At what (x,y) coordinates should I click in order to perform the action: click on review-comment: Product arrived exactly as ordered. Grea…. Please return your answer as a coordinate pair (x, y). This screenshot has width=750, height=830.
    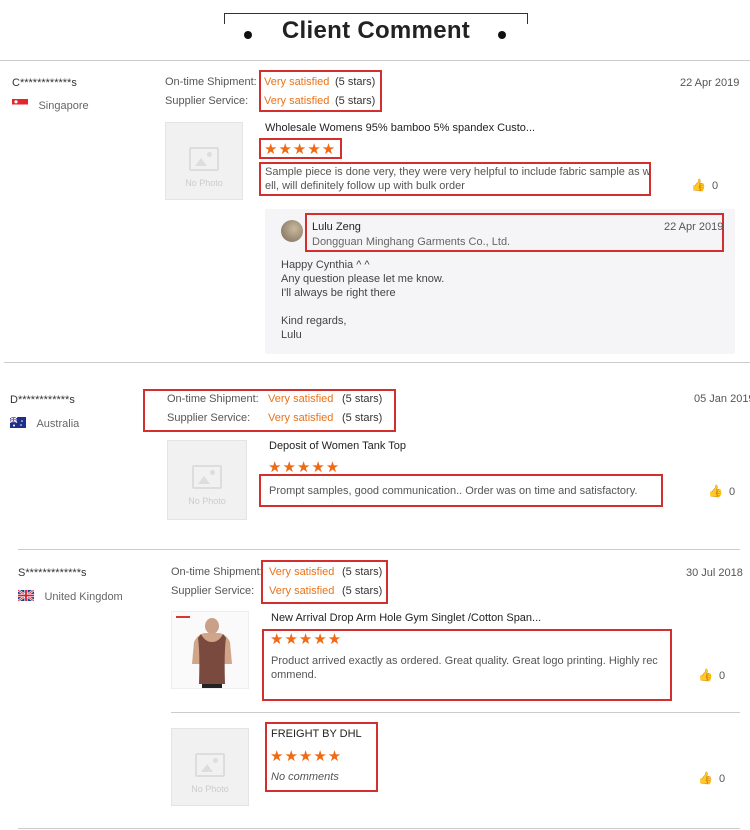
    Looking at the image, I should click on (464, 668).